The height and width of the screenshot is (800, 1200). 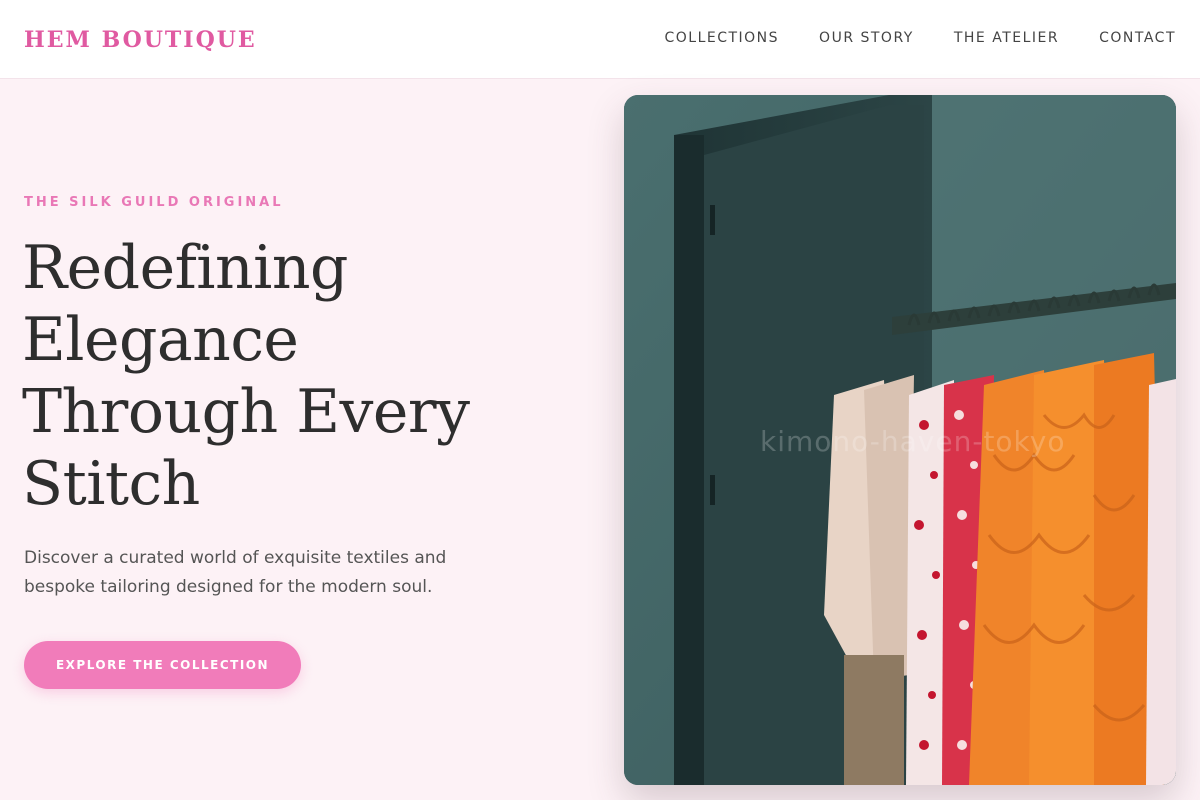 What do you see at coordinates (162, 665) in the screenshot?
I see `explore-collection-button: EXPLORE THE COLLECTION` at bounding box center [162, 665].